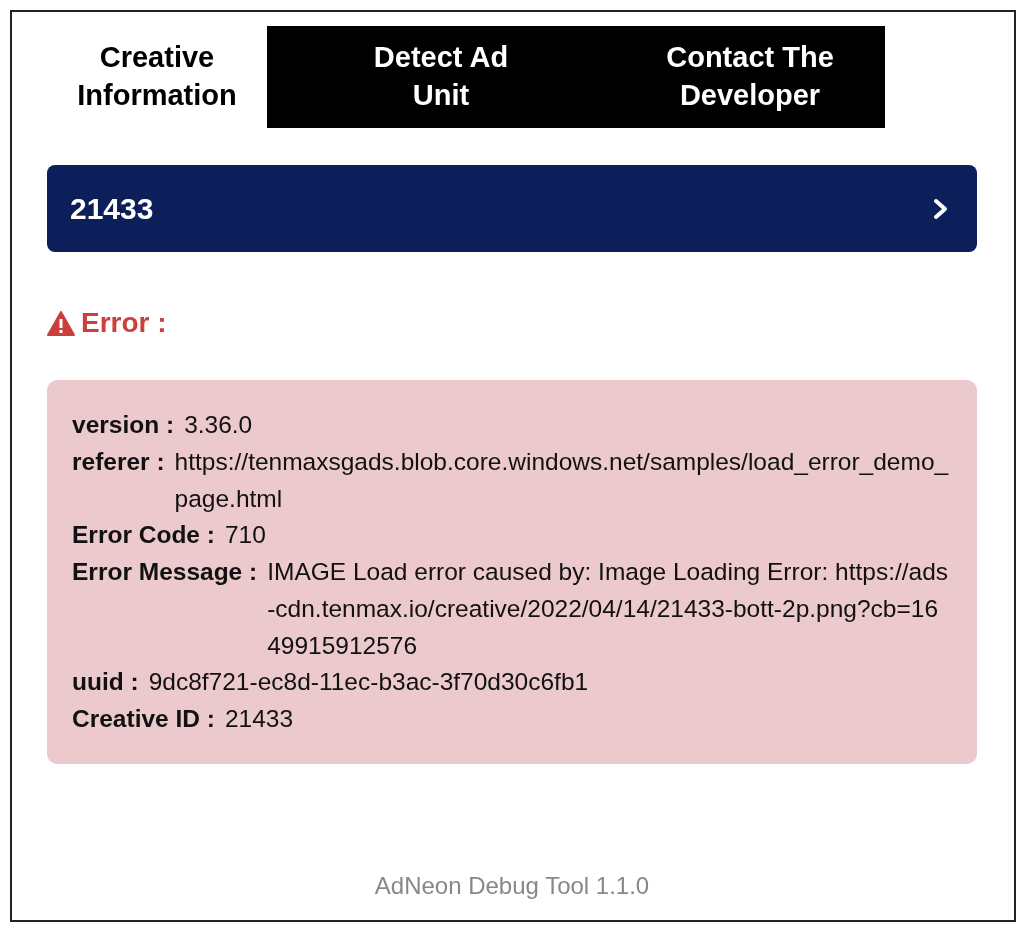 The height and width of the screenshot is (936, 1024). What do you see at coordinates (245, 535) in the screenshot?
I see `detail-value: 710` at bounding box center [245, 535].